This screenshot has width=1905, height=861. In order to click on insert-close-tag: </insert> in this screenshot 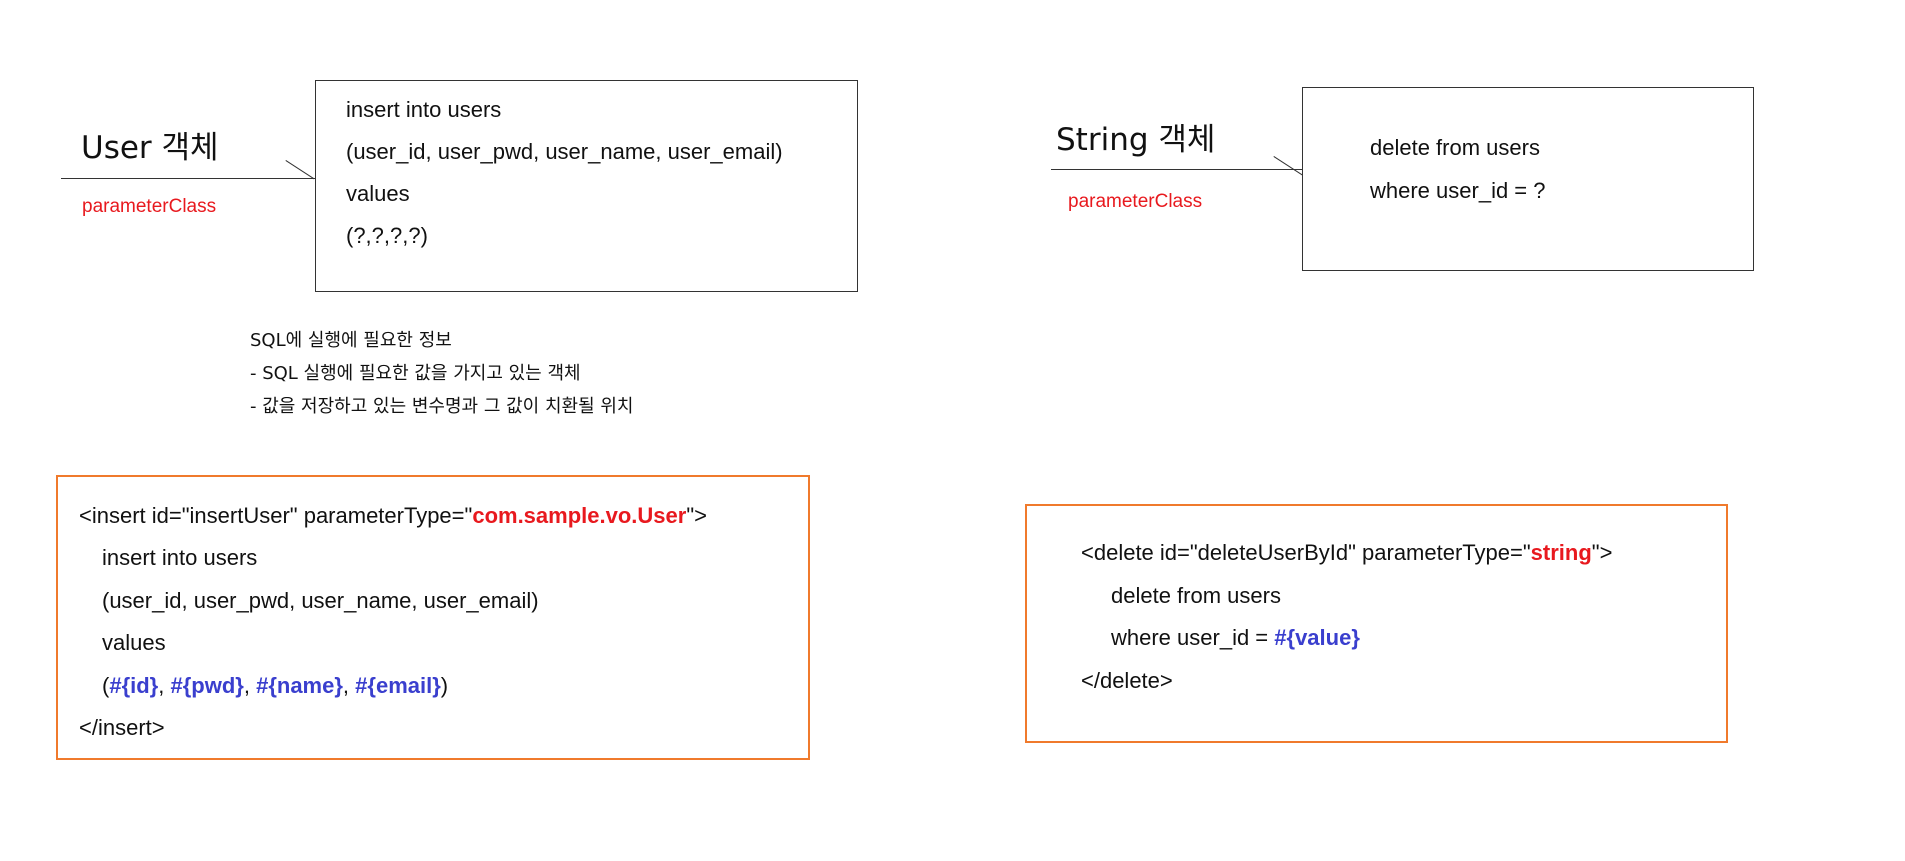, I will do `click(122, 727)`.